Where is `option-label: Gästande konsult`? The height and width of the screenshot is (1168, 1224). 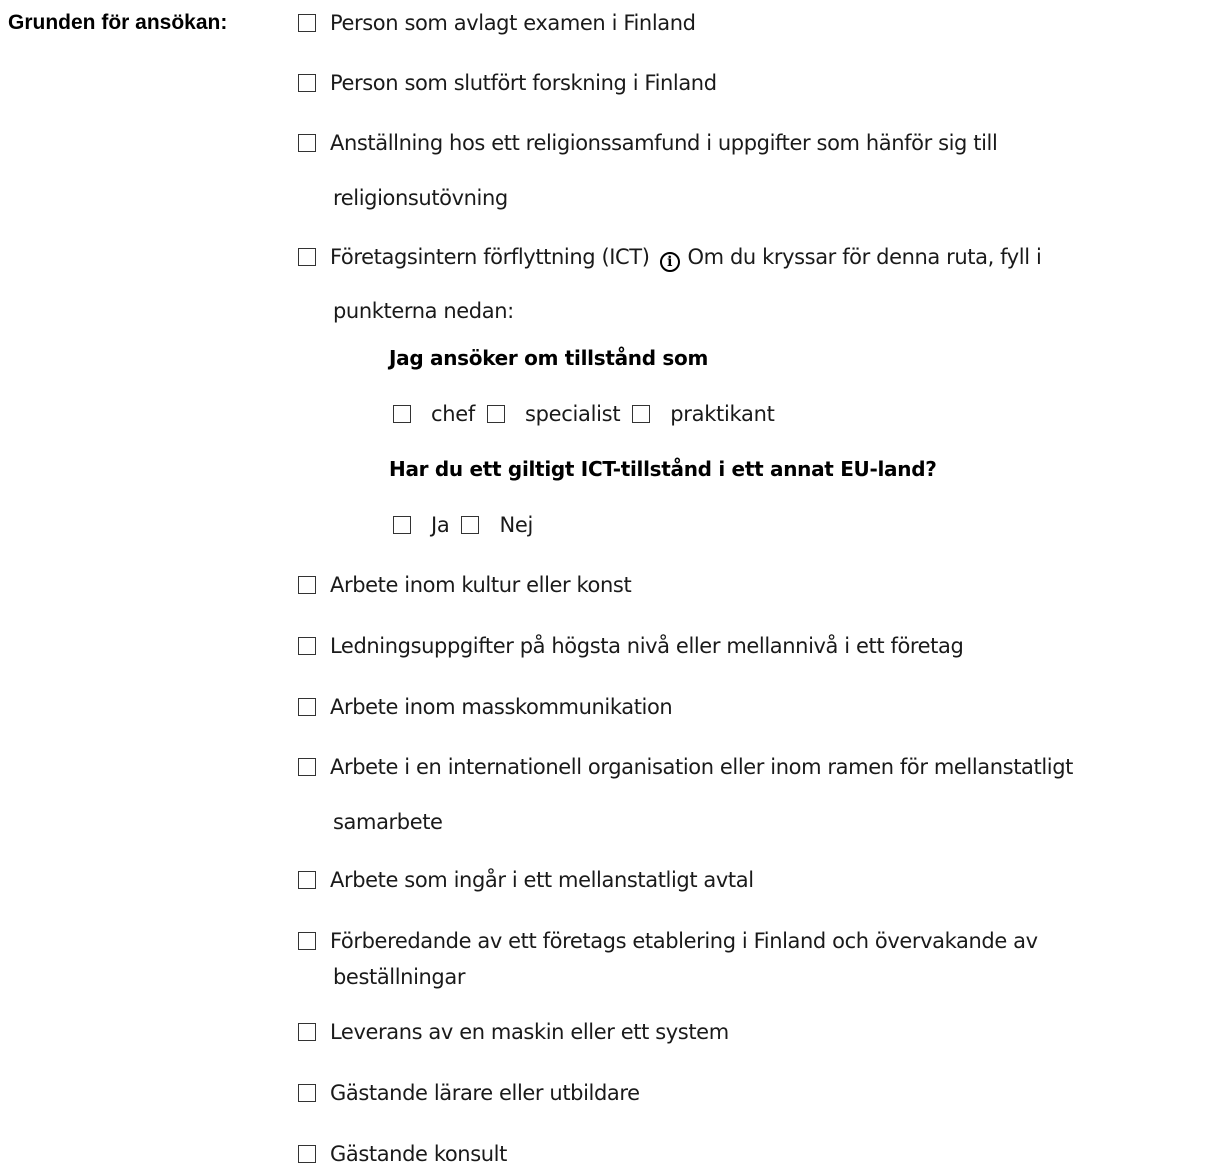 option-label: Gästande konsult is located at coordinates (418, 1154).